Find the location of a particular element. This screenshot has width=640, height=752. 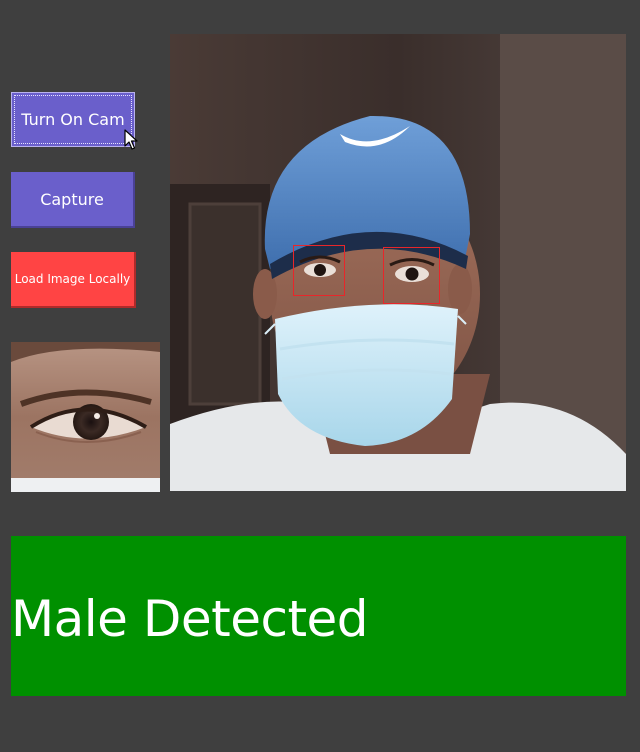

capture-label: Capture is located at coordinates (72, 199).